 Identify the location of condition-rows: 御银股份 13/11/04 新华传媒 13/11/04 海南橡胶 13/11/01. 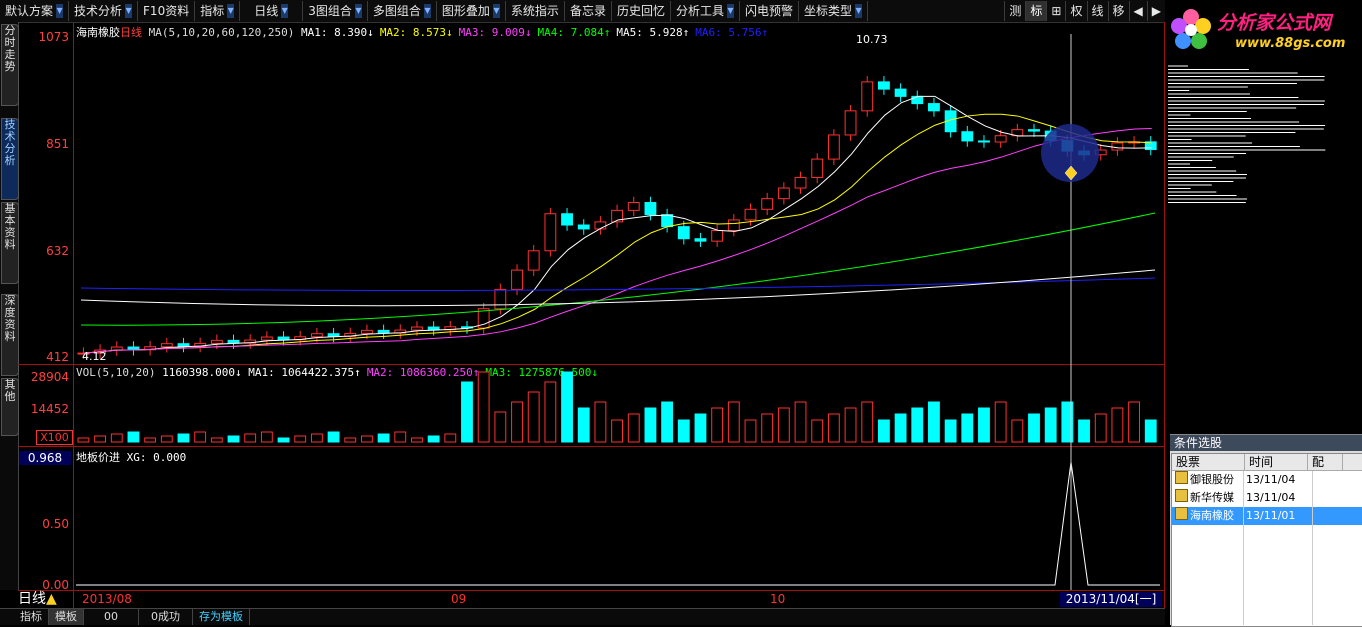
(1267, 498).